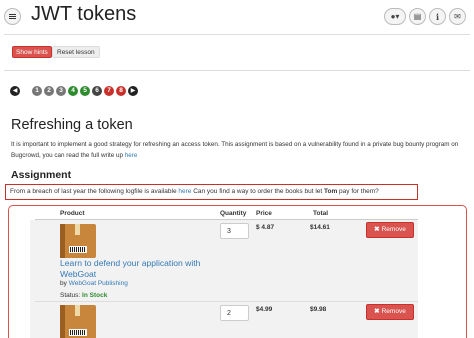 This screenshot has width=474, height=338. Describe the element at coordinates (321, 213) in the screenshot. I see `column-header-total: Total` at that location.